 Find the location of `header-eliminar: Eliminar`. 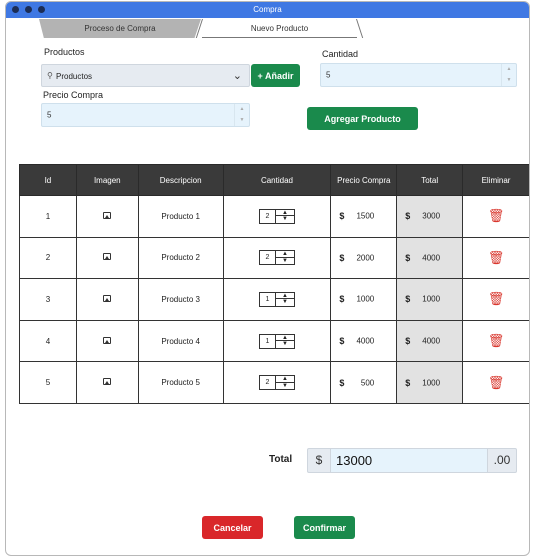

header-eliminar: Eliminar is located at coordinates (495, 180).